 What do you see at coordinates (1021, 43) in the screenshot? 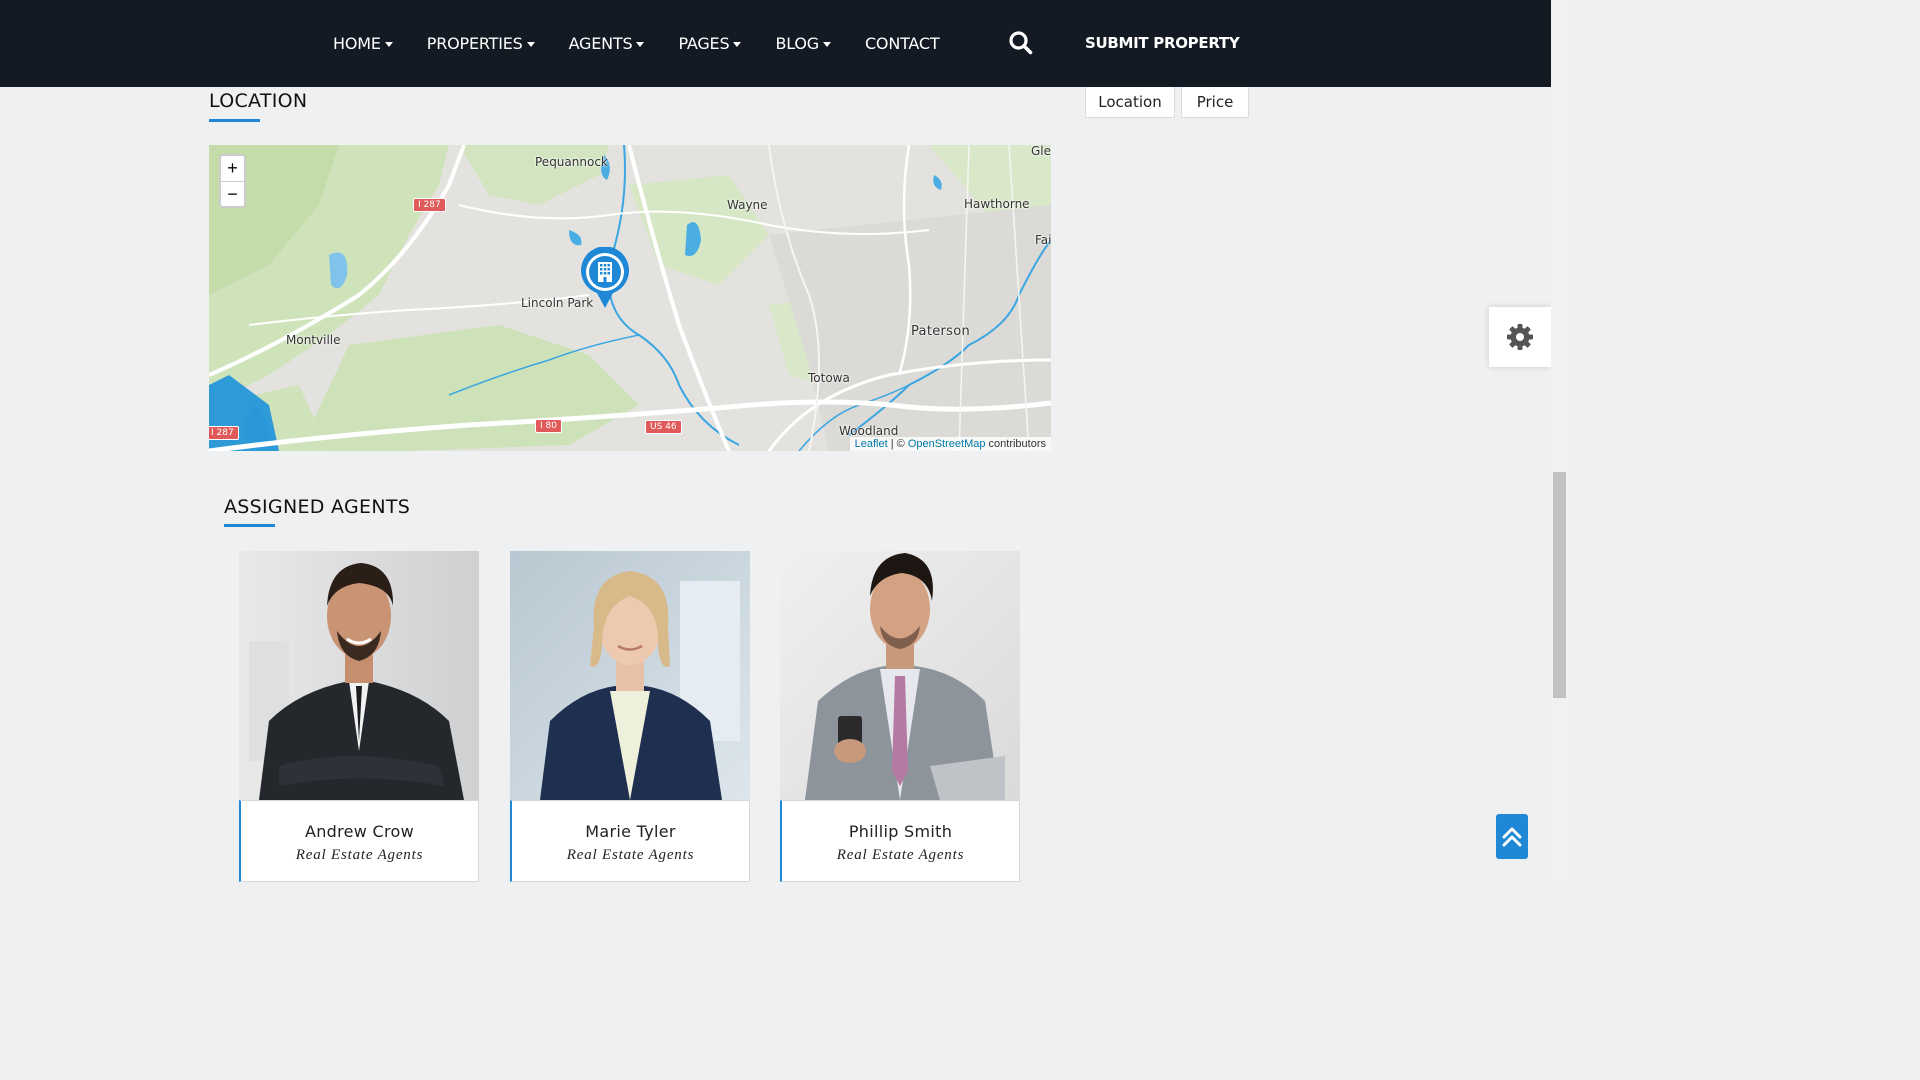
I see `search-icon` at bounding box center [1021, 43].